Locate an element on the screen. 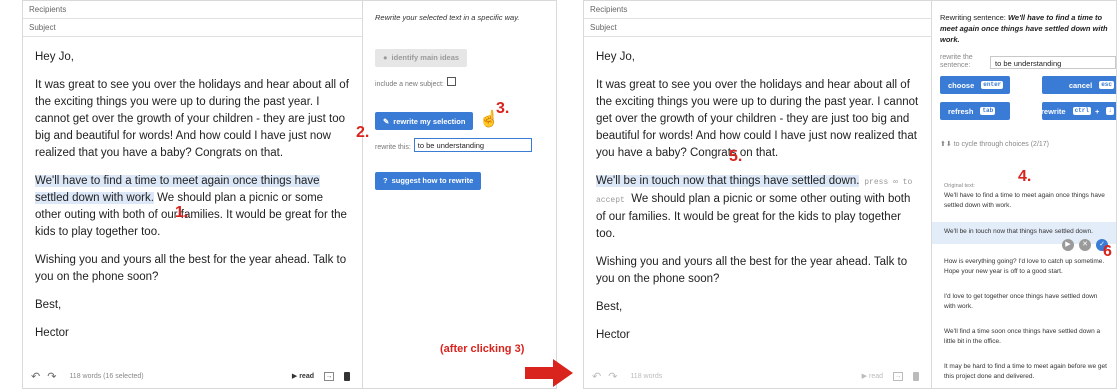  editor-footer: ↶ ↷ 118 words ▶ read → is located at coordinates (757, 376).